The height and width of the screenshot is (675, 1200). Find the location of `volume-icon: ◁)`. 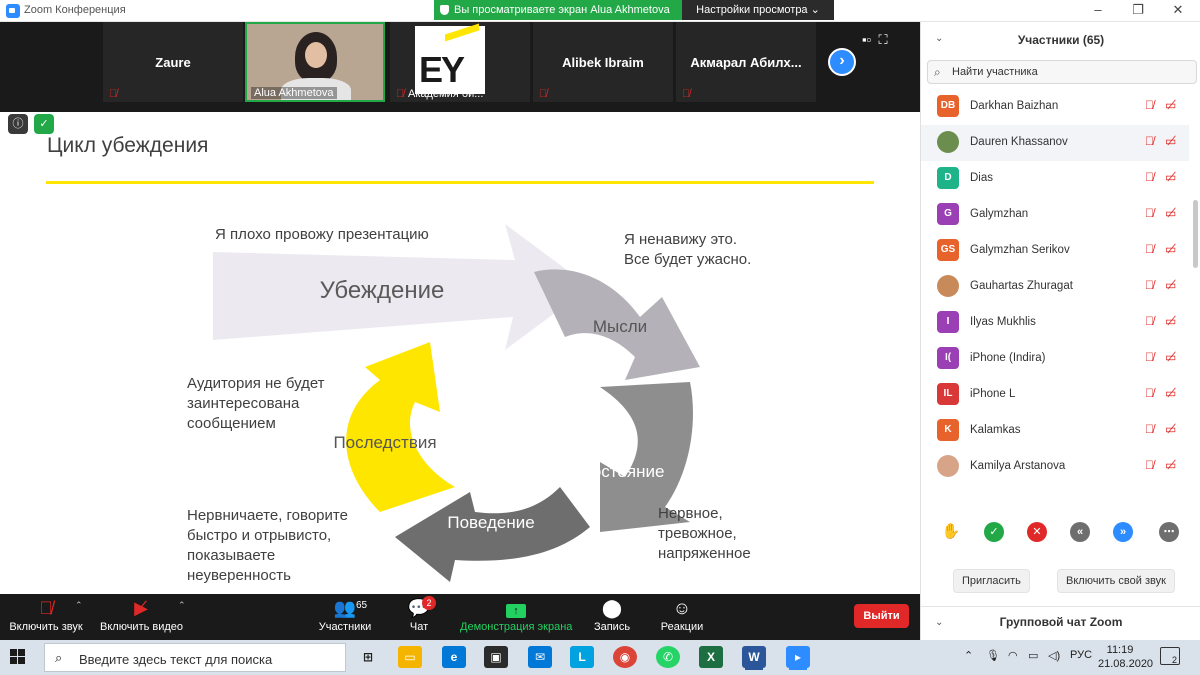

volume-icon: ◁) is located at coordinates (1054, 655).